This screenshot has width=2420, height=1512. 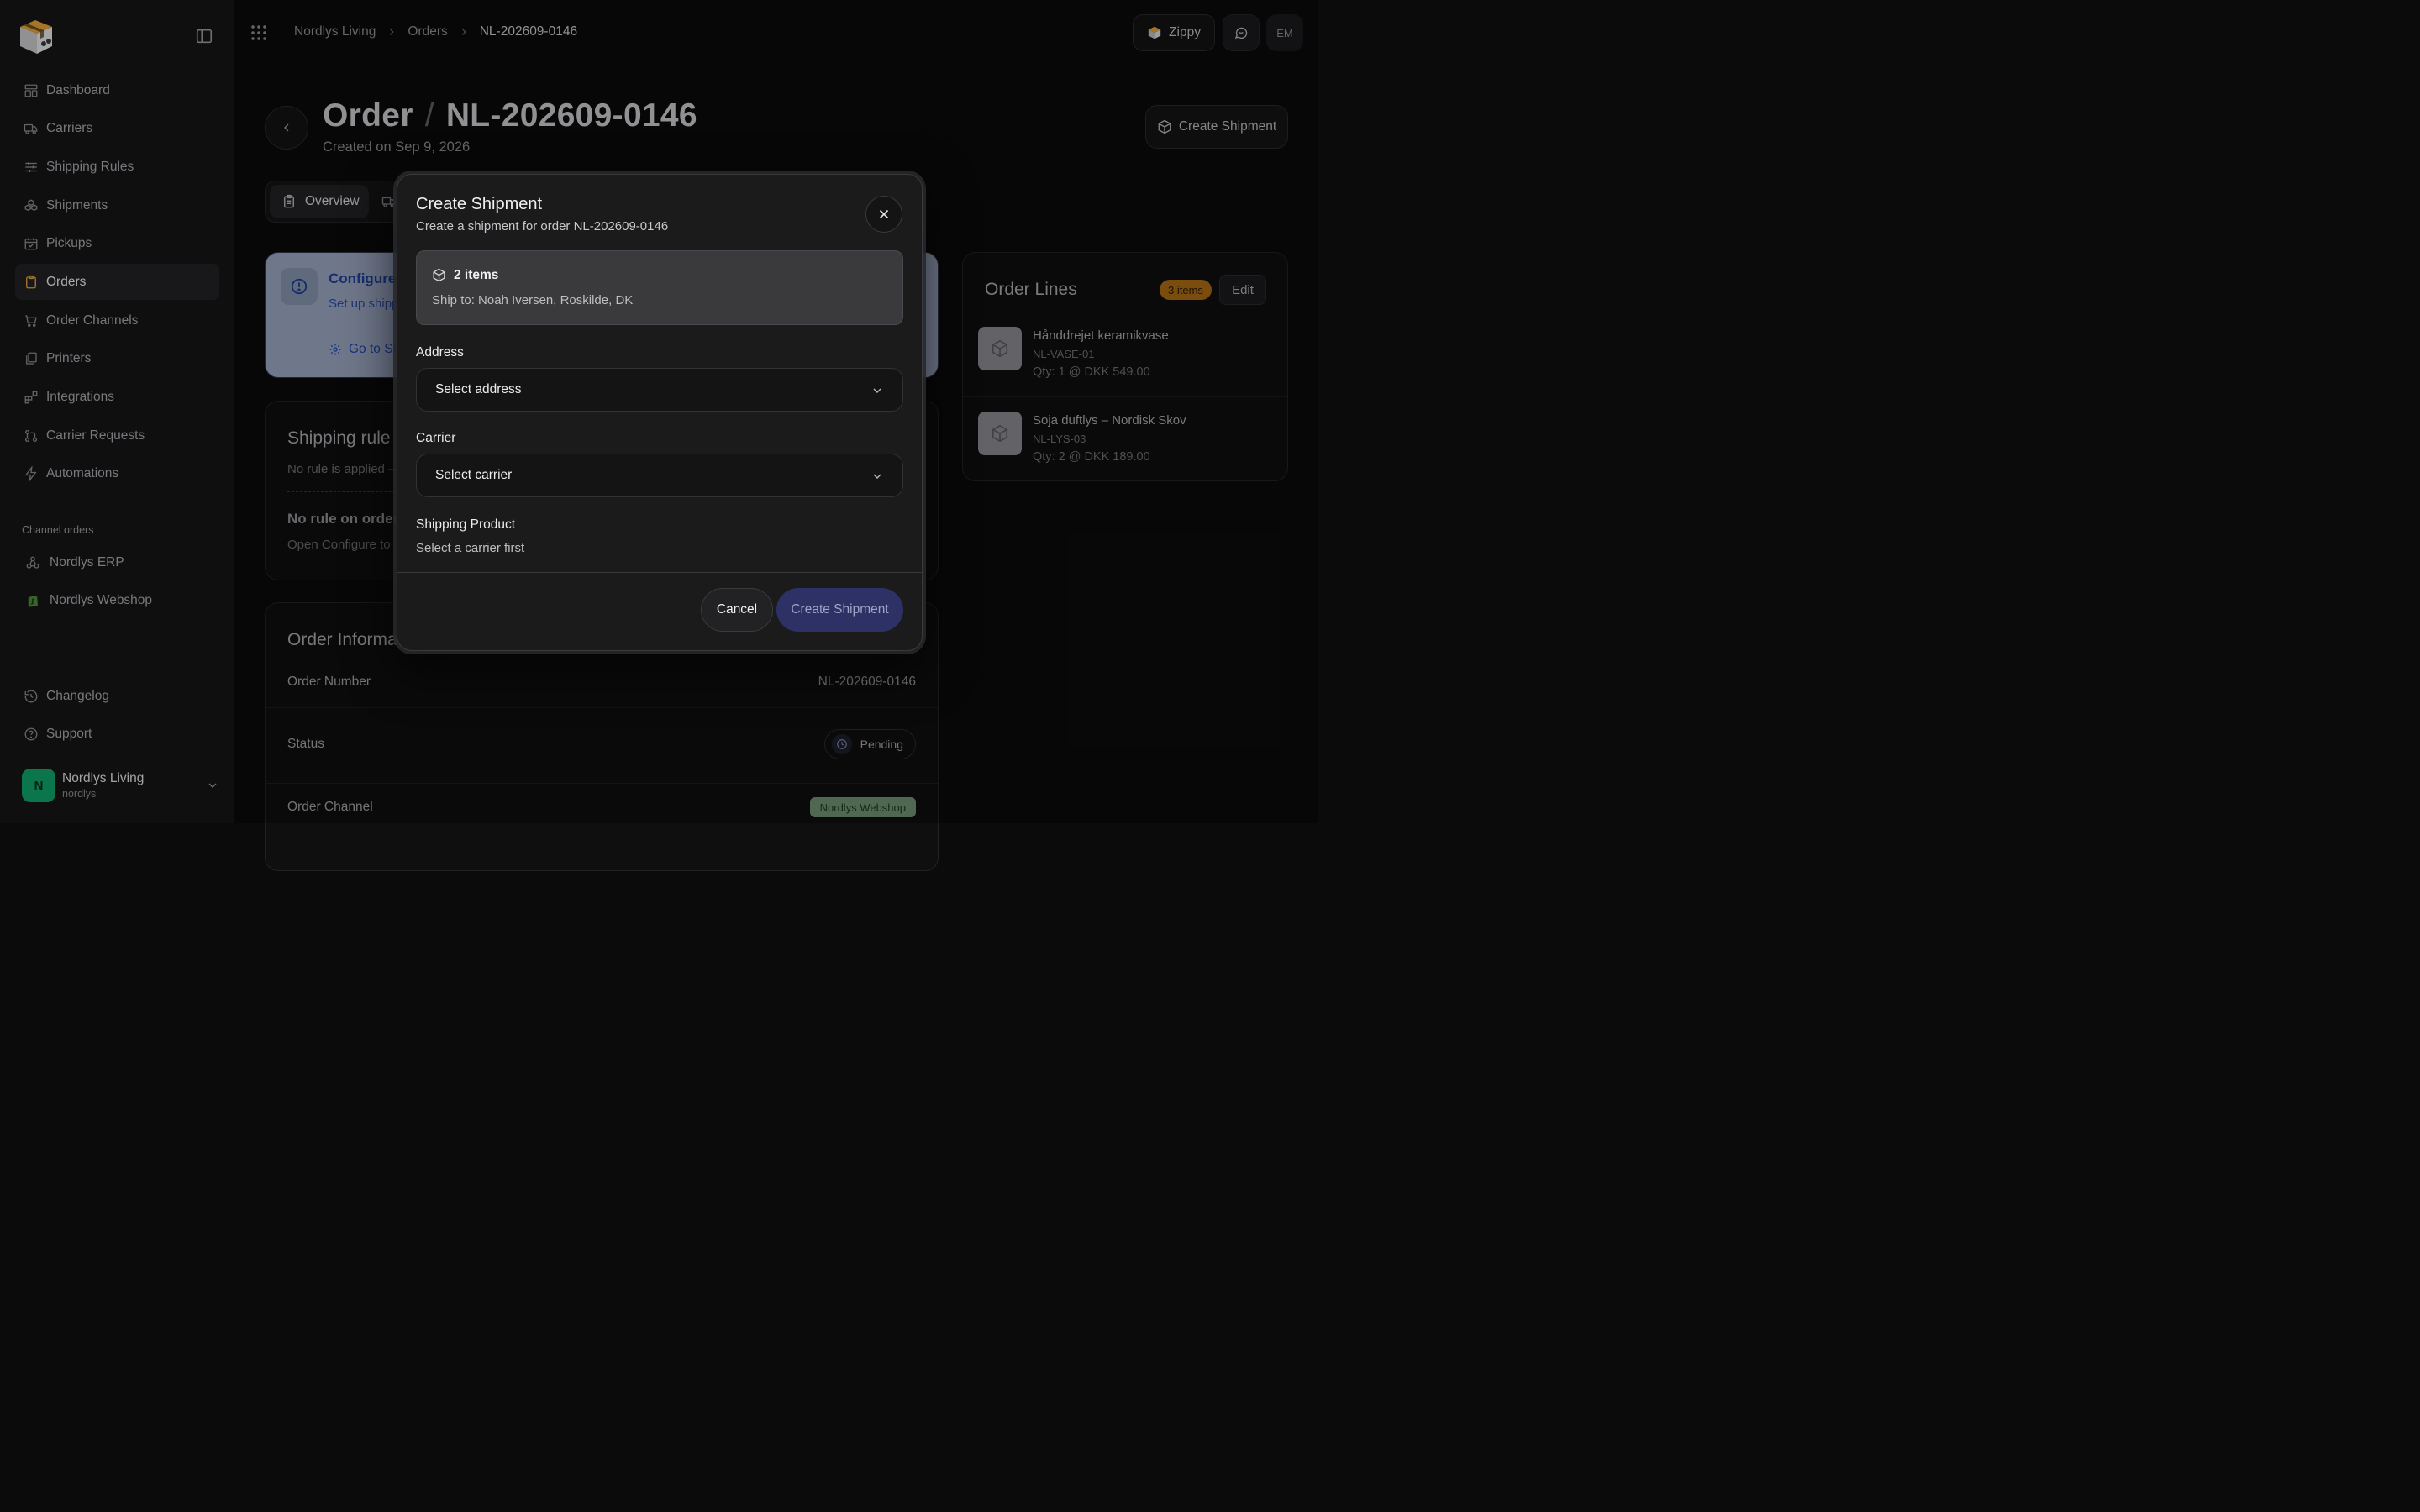 What do you see at coordinates (737, 610) in the screenshot?
I see `cancel-button: Cancel` at bounding box center [737, 610].